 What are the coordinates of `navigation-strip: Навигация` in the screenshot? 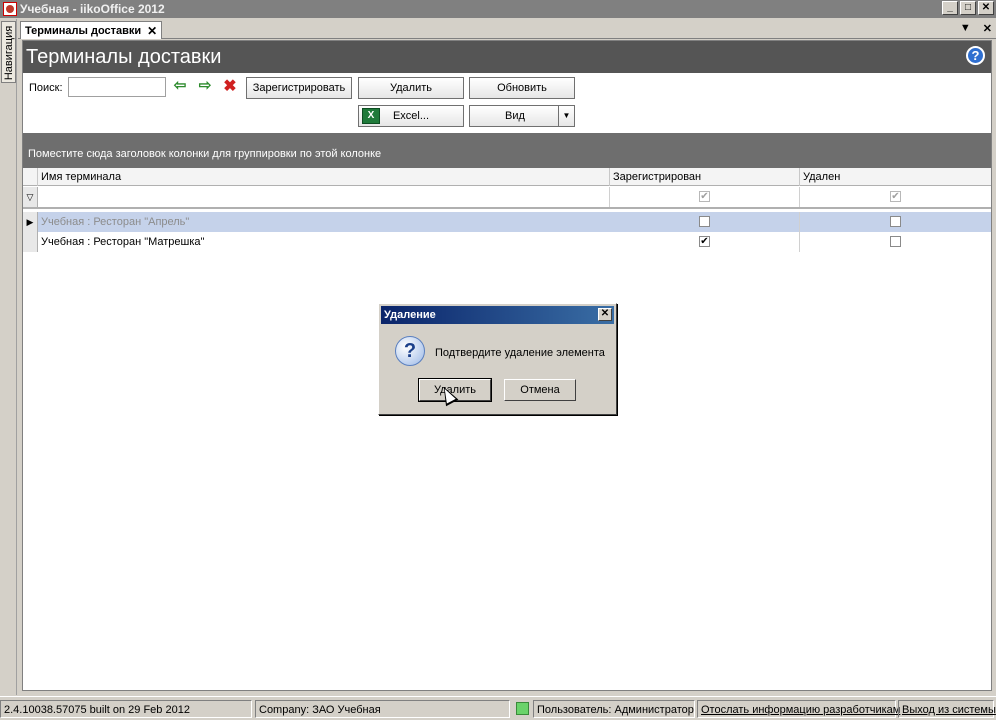 It's located at (8, 357).